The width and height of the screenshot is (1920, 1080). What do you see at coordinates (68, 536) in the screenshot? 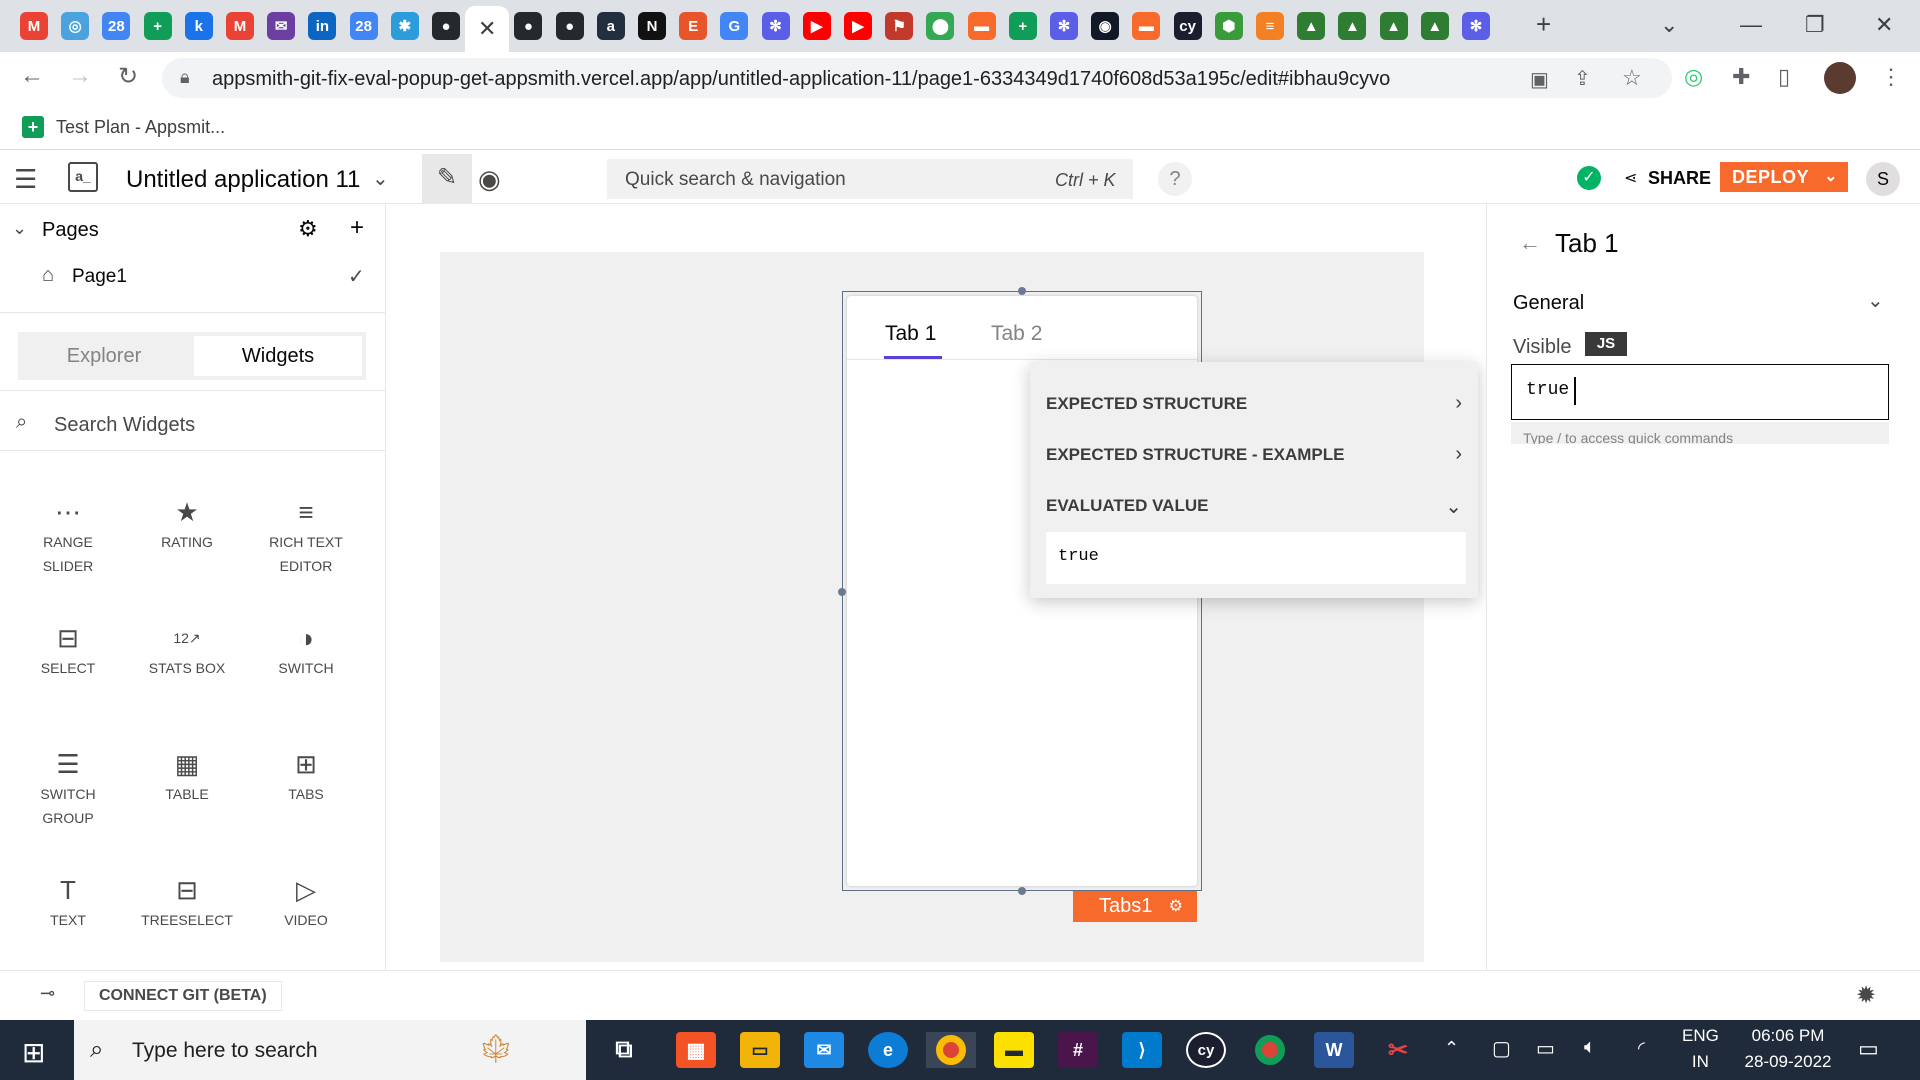
I see `widget-range-slider: ⋯ RANGE SLIDER` at bounding box center [68, 536].